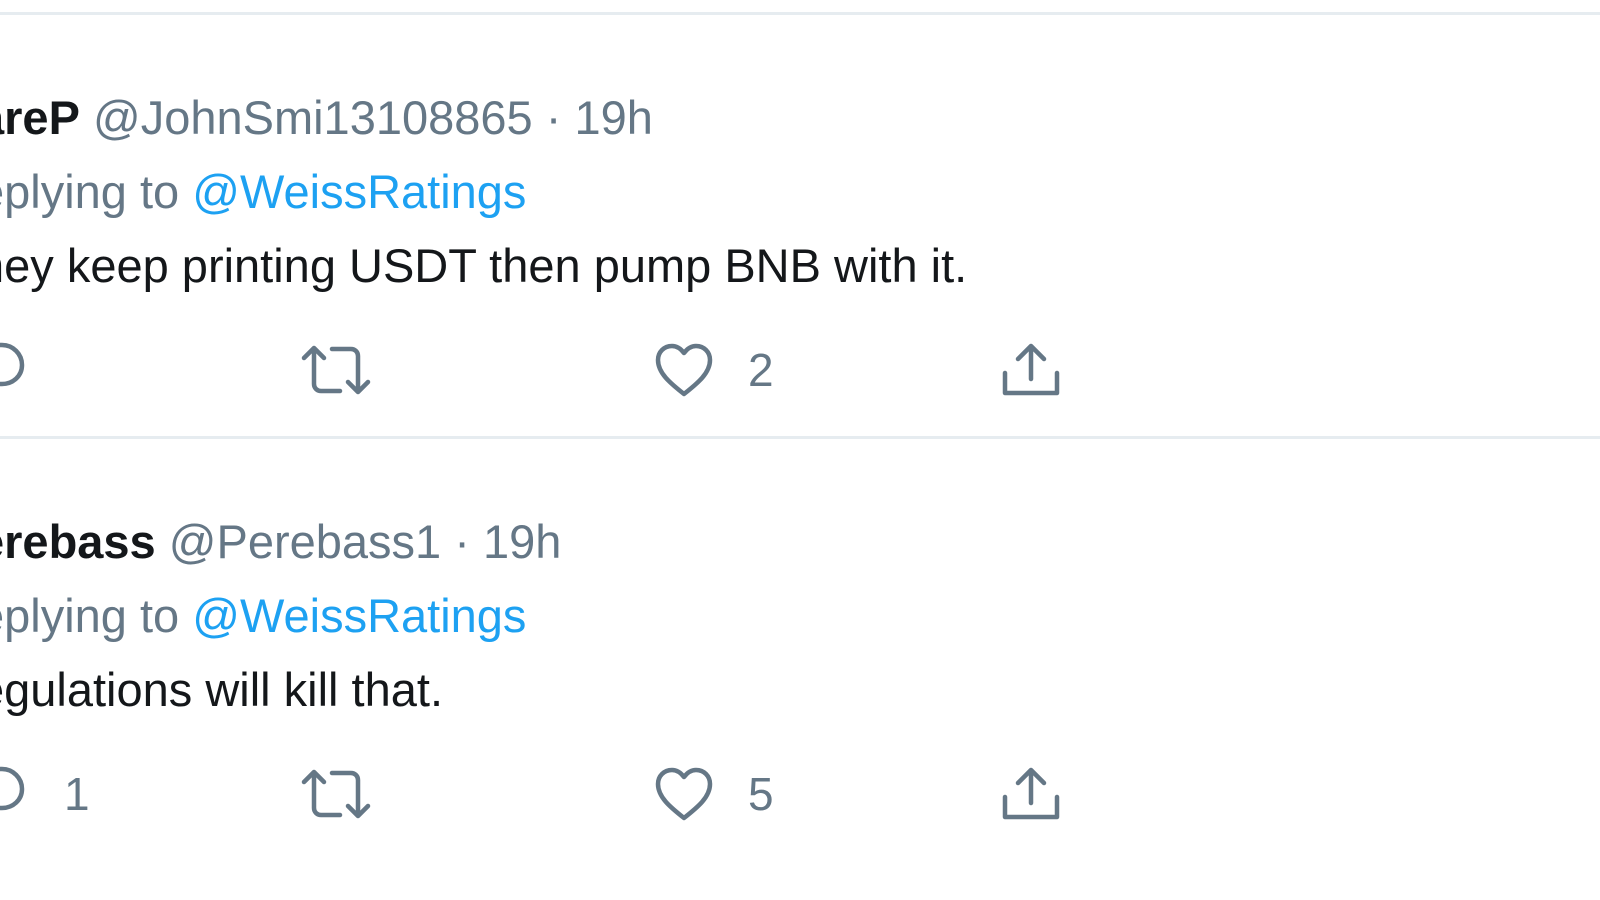 The height and width of the screenshot is (900, 1600). What do you see at coordinates (45, 794) in the screenshot?
I see `reply-button: 1` at bounding box center [45, 794].